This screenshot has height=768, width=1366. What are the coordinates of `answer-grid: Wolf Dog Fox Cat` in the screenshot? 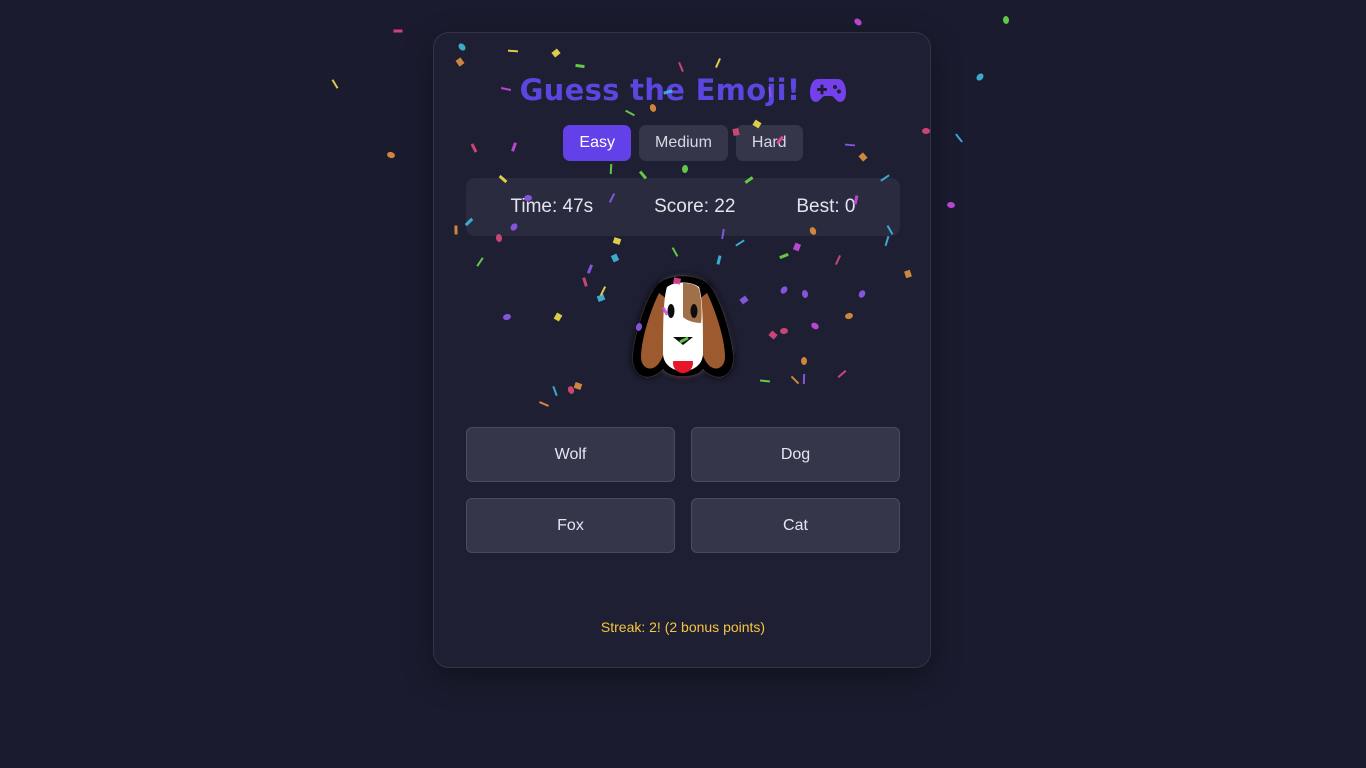 It's located at (683, 490).